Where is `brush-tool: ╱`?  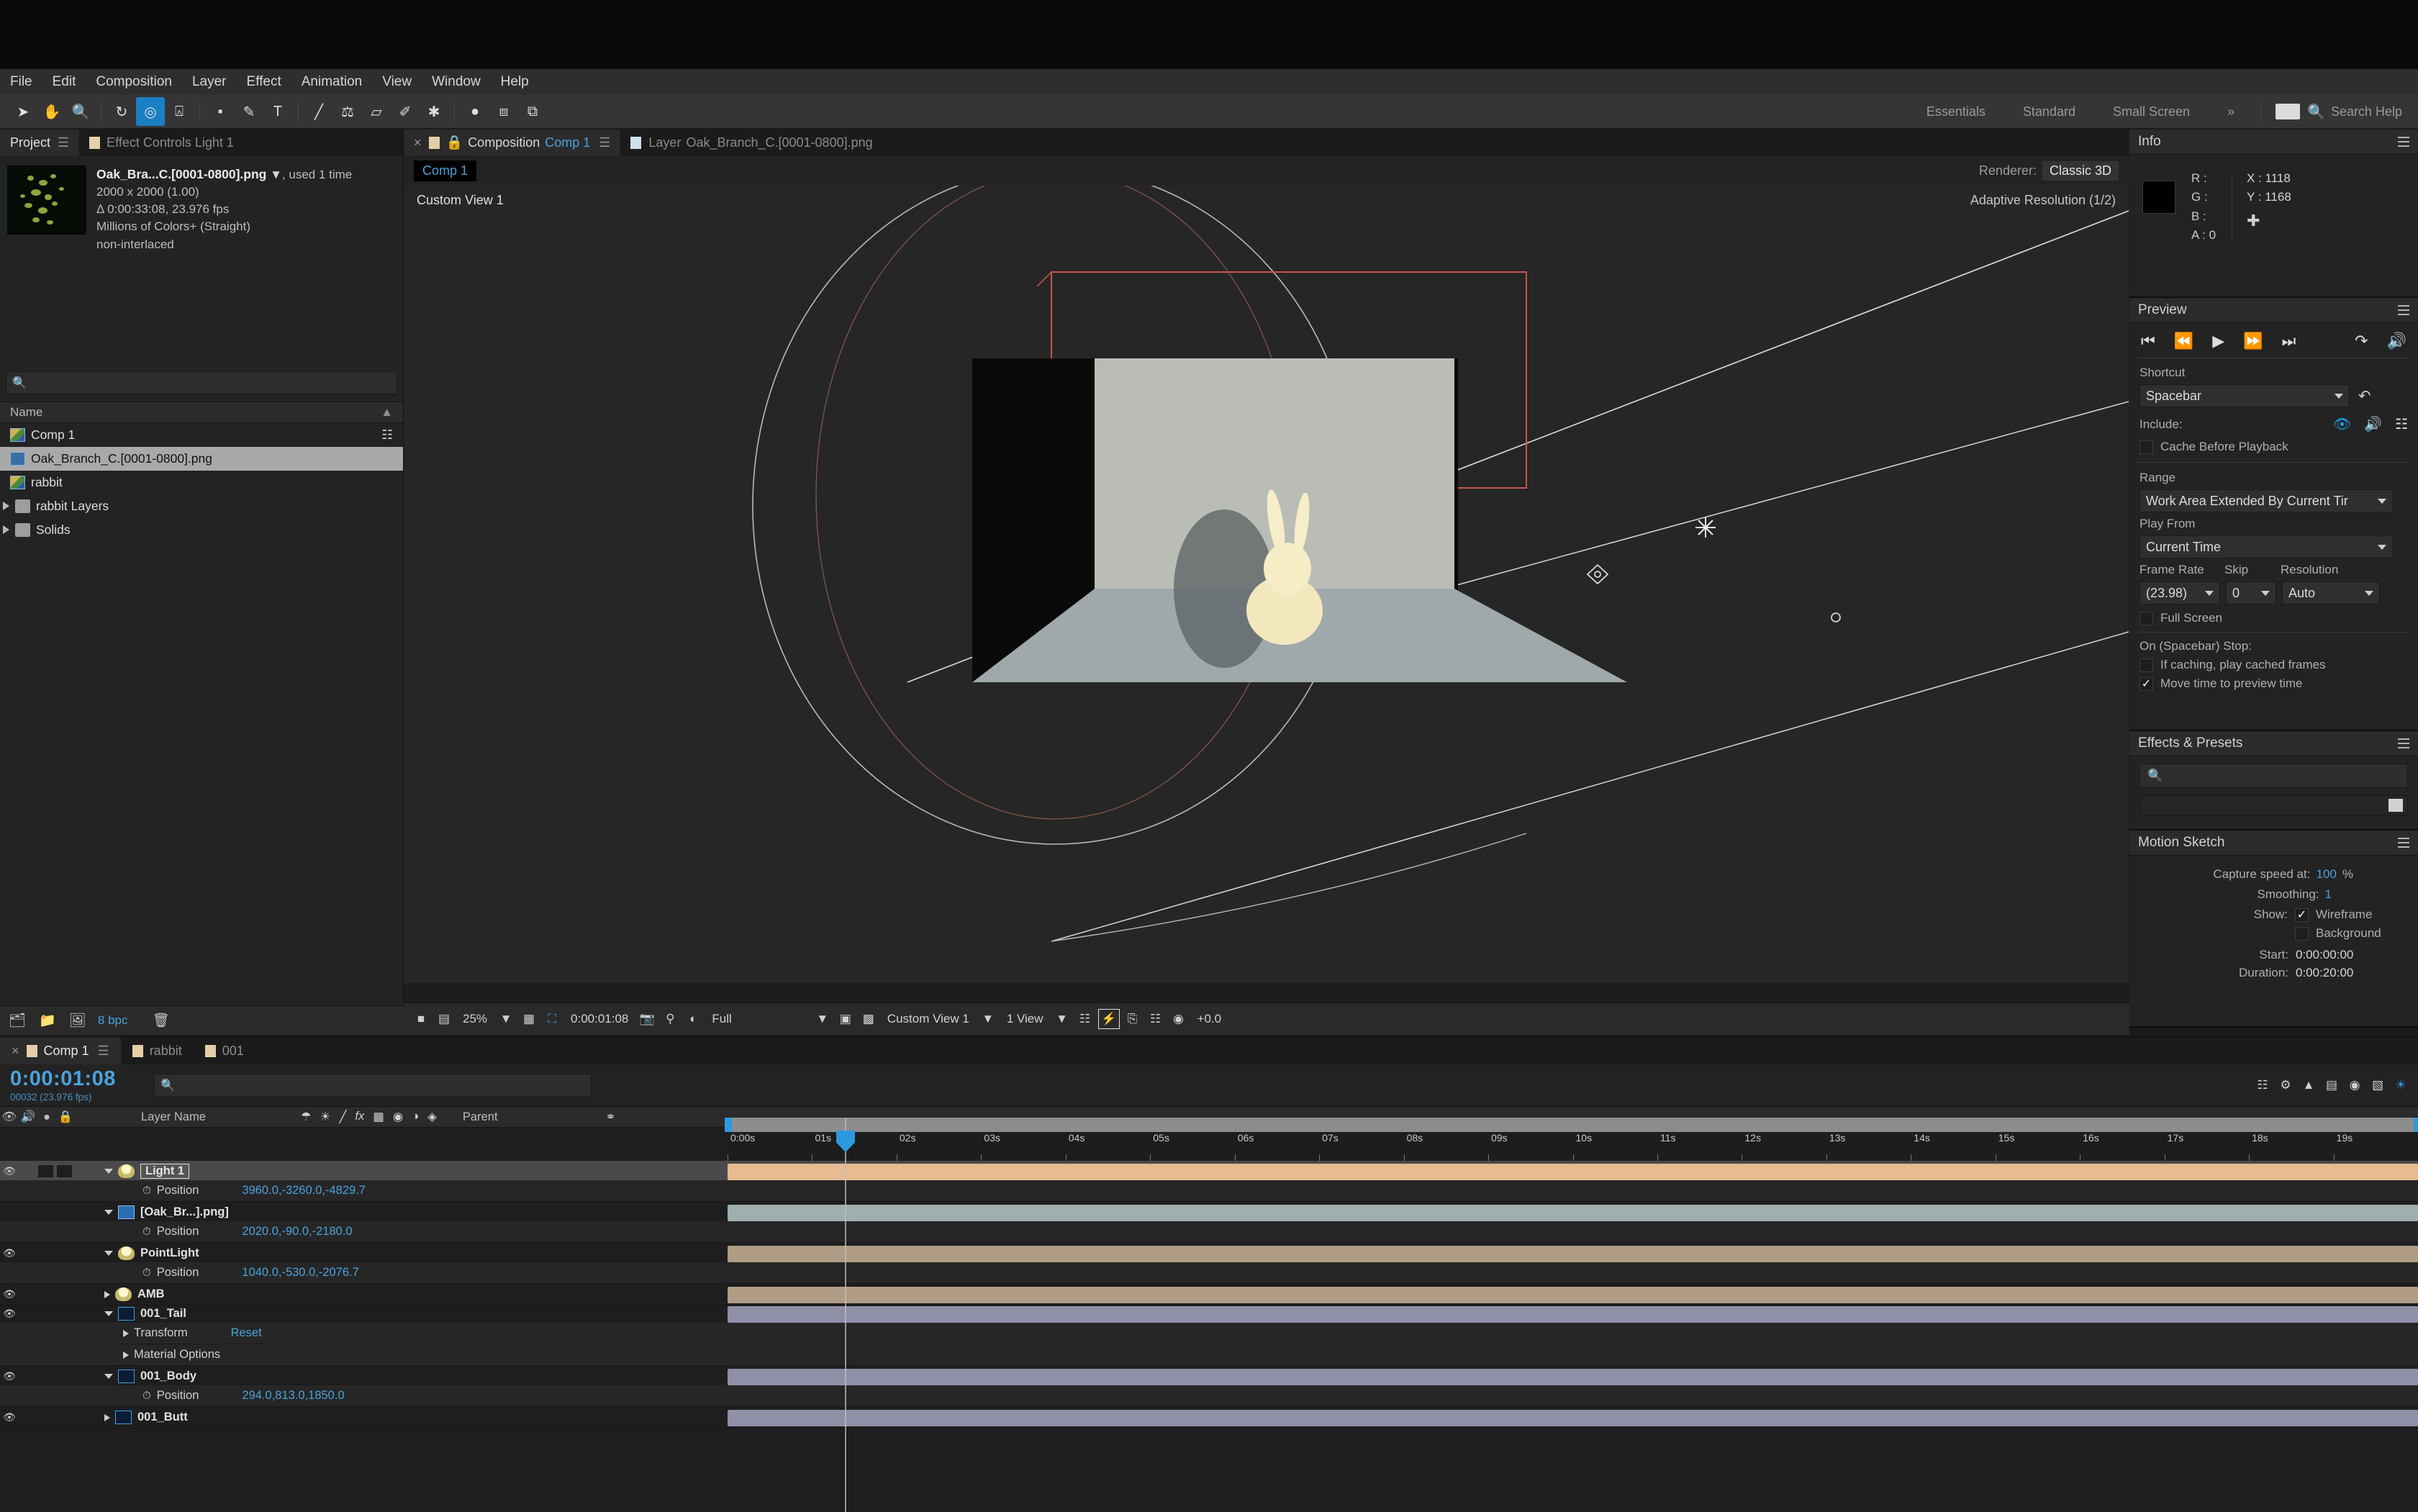 brush-tool: ╱ is located at coordinates (318, 112).